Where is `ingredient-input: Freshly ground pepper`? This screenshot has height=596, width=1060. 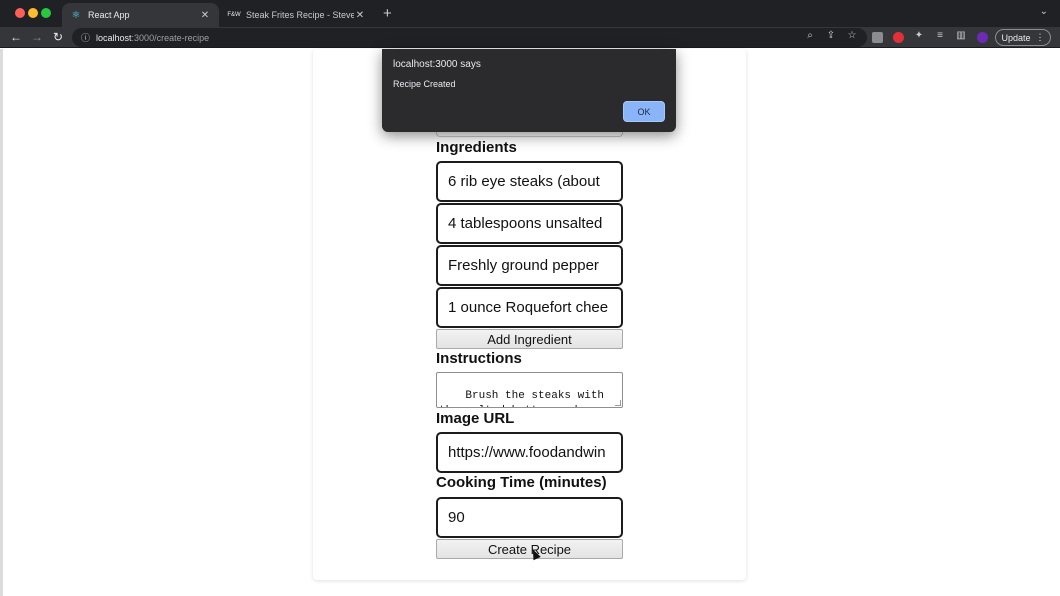
ingredient-input: Freshly ground pepper is located at coordinates (529, 265).